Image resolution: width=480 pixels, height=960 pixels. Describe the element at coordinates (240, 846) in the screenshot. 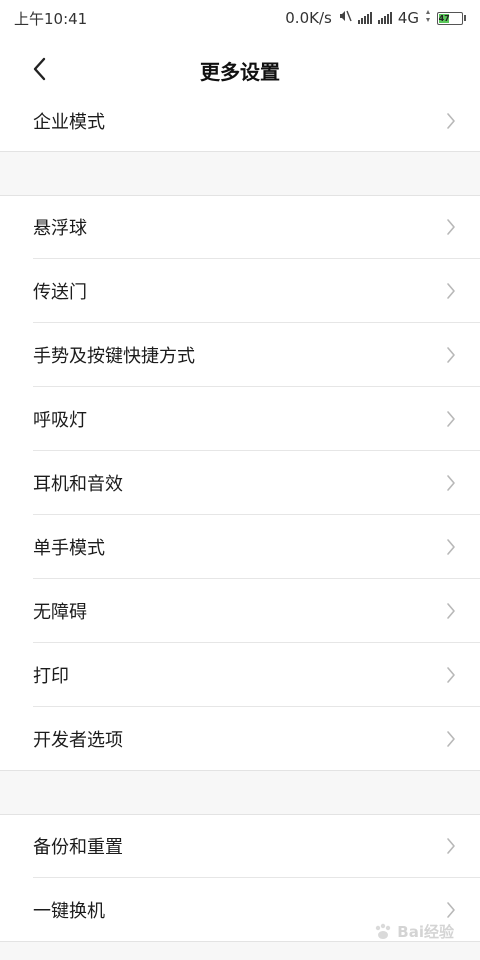

I see `settings-item-backup-reset: 备份和重置` at that location.